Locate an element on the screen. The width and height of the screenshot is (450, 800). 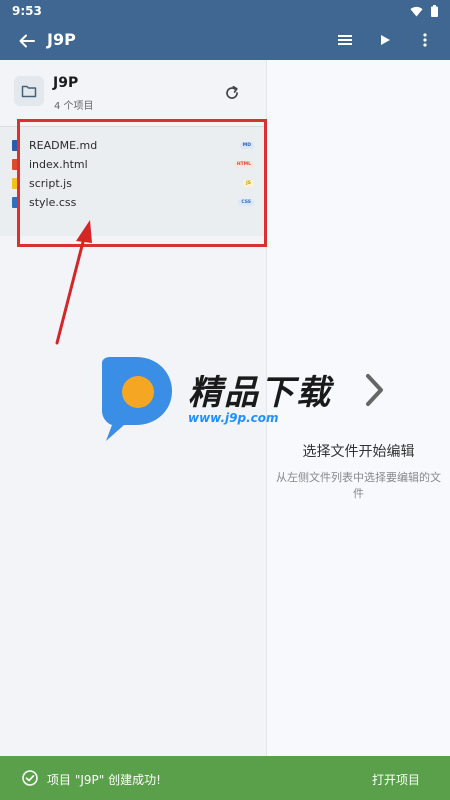
open-project-button: 打开项目 is located at coordinates (396, 779).